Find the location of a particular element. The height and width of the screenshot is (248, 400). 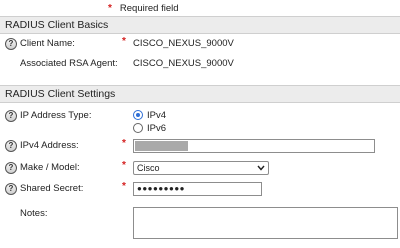

make-model-selected-value: Cisco is located at coordinates (148, 168).